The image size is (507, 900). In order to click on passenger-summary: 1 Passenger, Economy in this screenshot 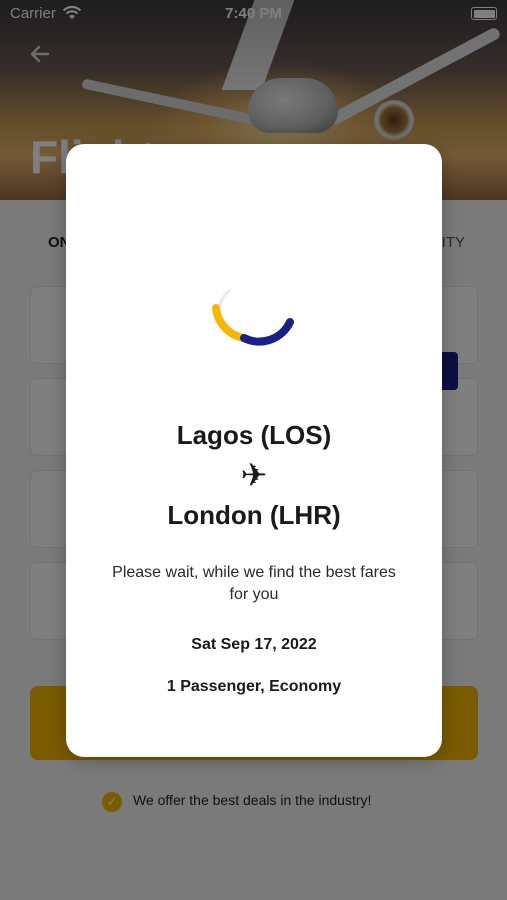, I will do `click(254, 686)`.